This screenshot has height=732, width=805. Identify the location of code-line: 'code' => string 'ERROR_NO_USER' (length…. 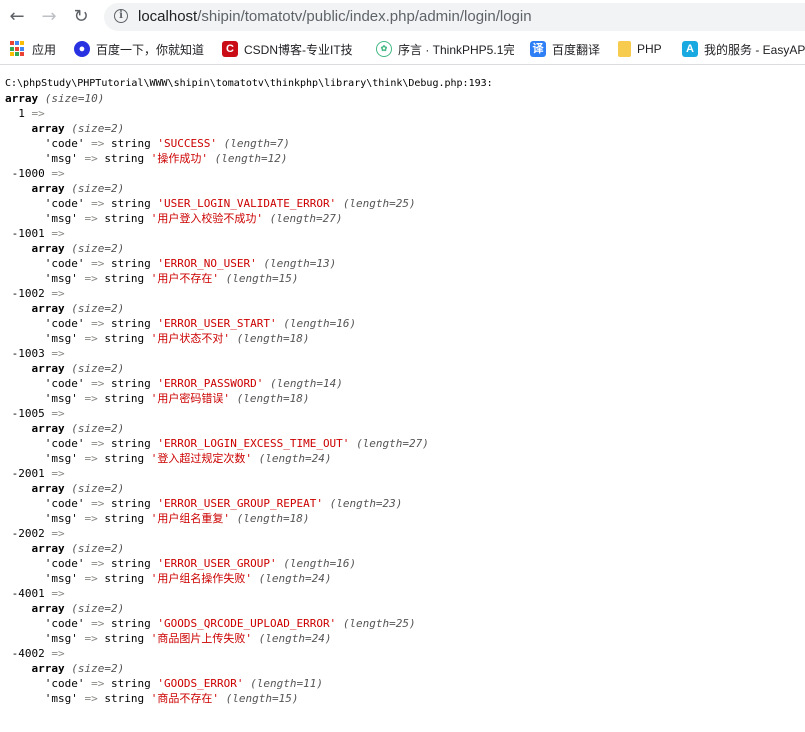
(249, 263).